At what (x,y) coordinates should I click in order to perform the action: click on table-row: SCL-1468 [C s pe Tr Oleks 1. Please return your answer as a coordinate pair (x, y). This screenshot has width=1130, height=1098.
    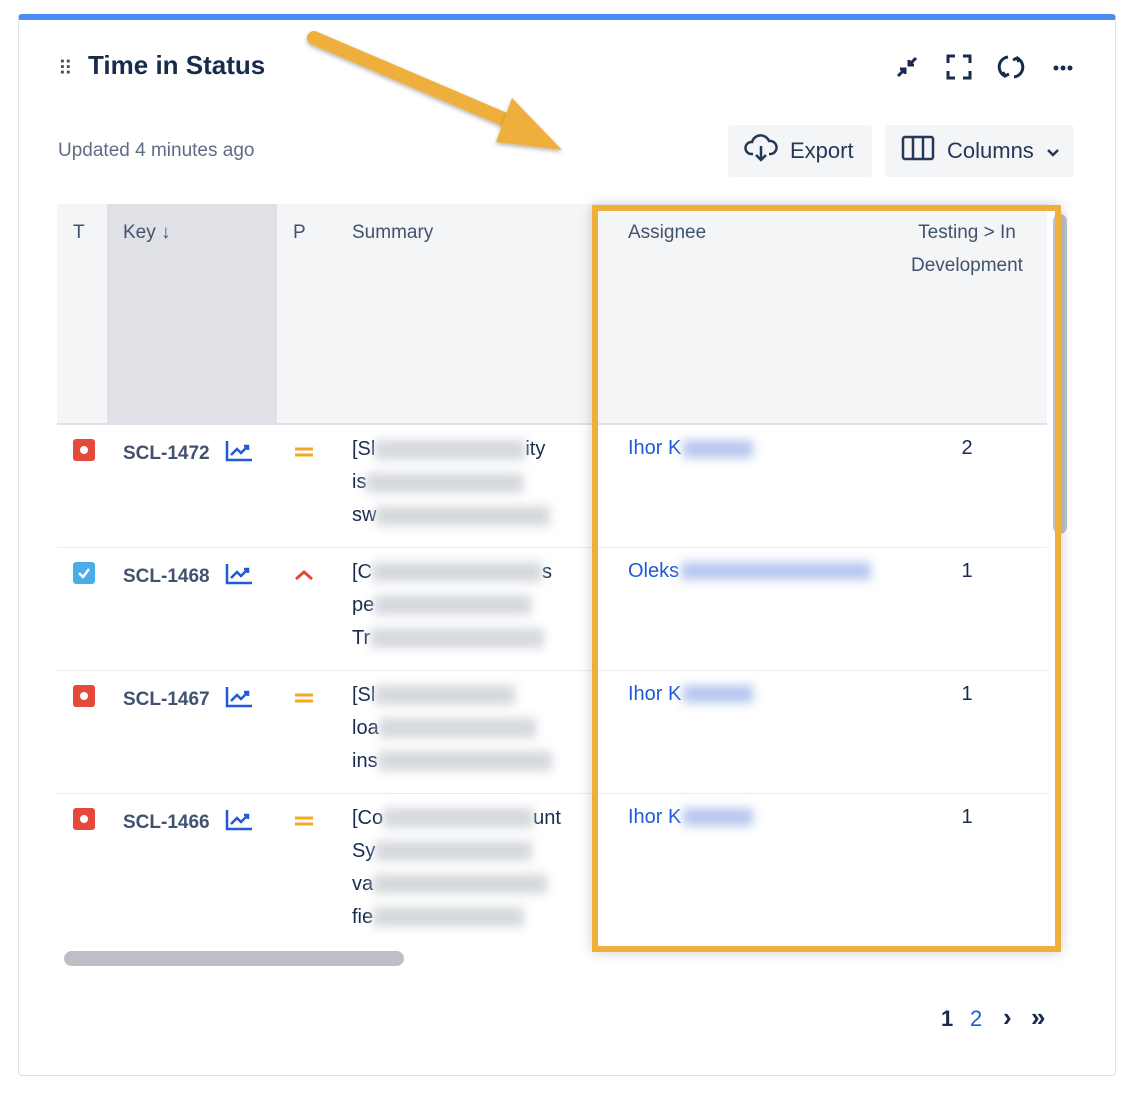
    Looking at the image, I should click on (552, 608).